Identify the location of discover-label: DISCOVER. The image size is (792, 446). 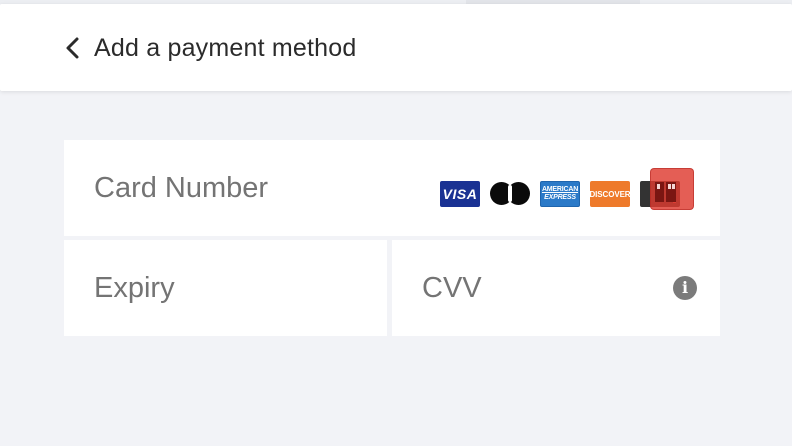
(610, 194).